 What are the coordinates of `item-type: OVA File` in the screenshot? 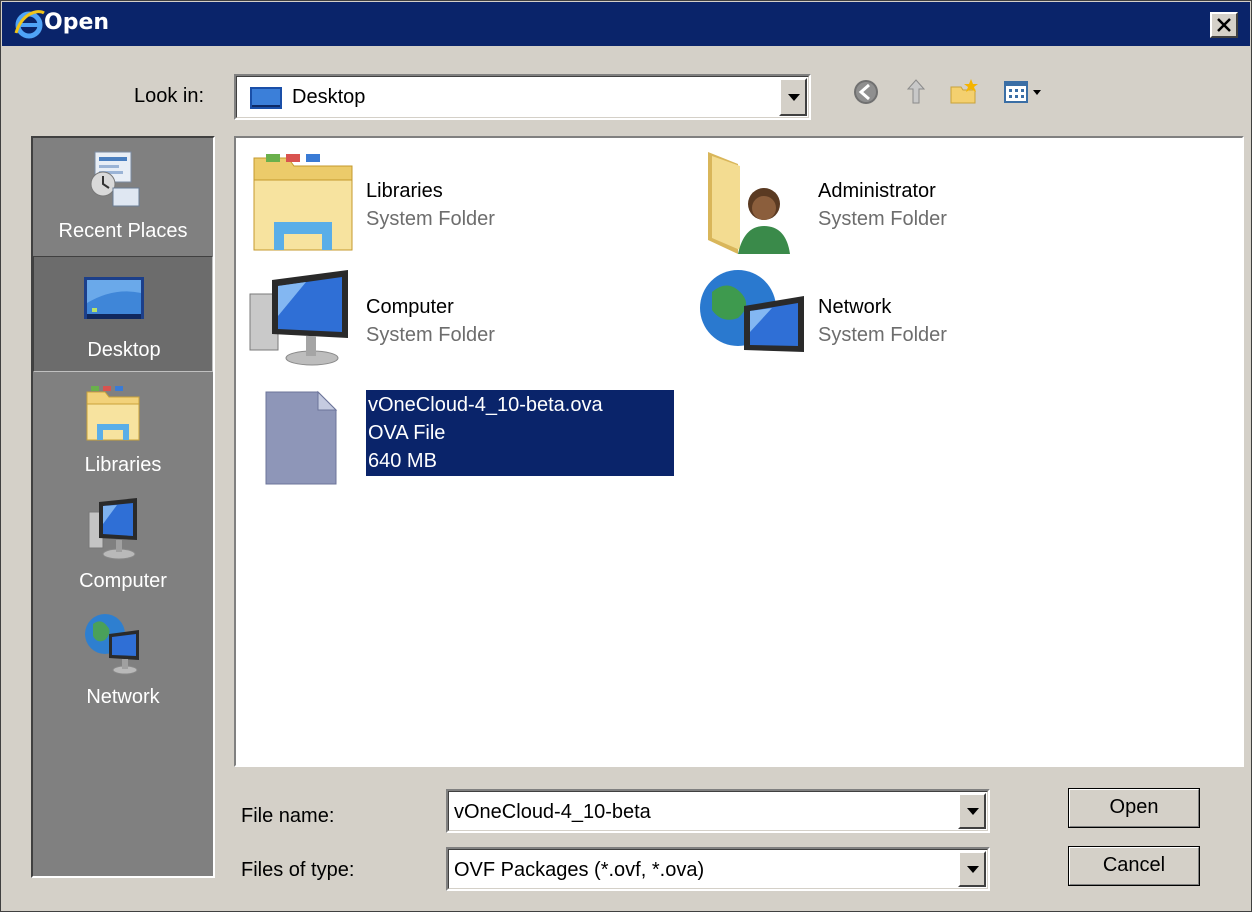 It's located at (407, 433).